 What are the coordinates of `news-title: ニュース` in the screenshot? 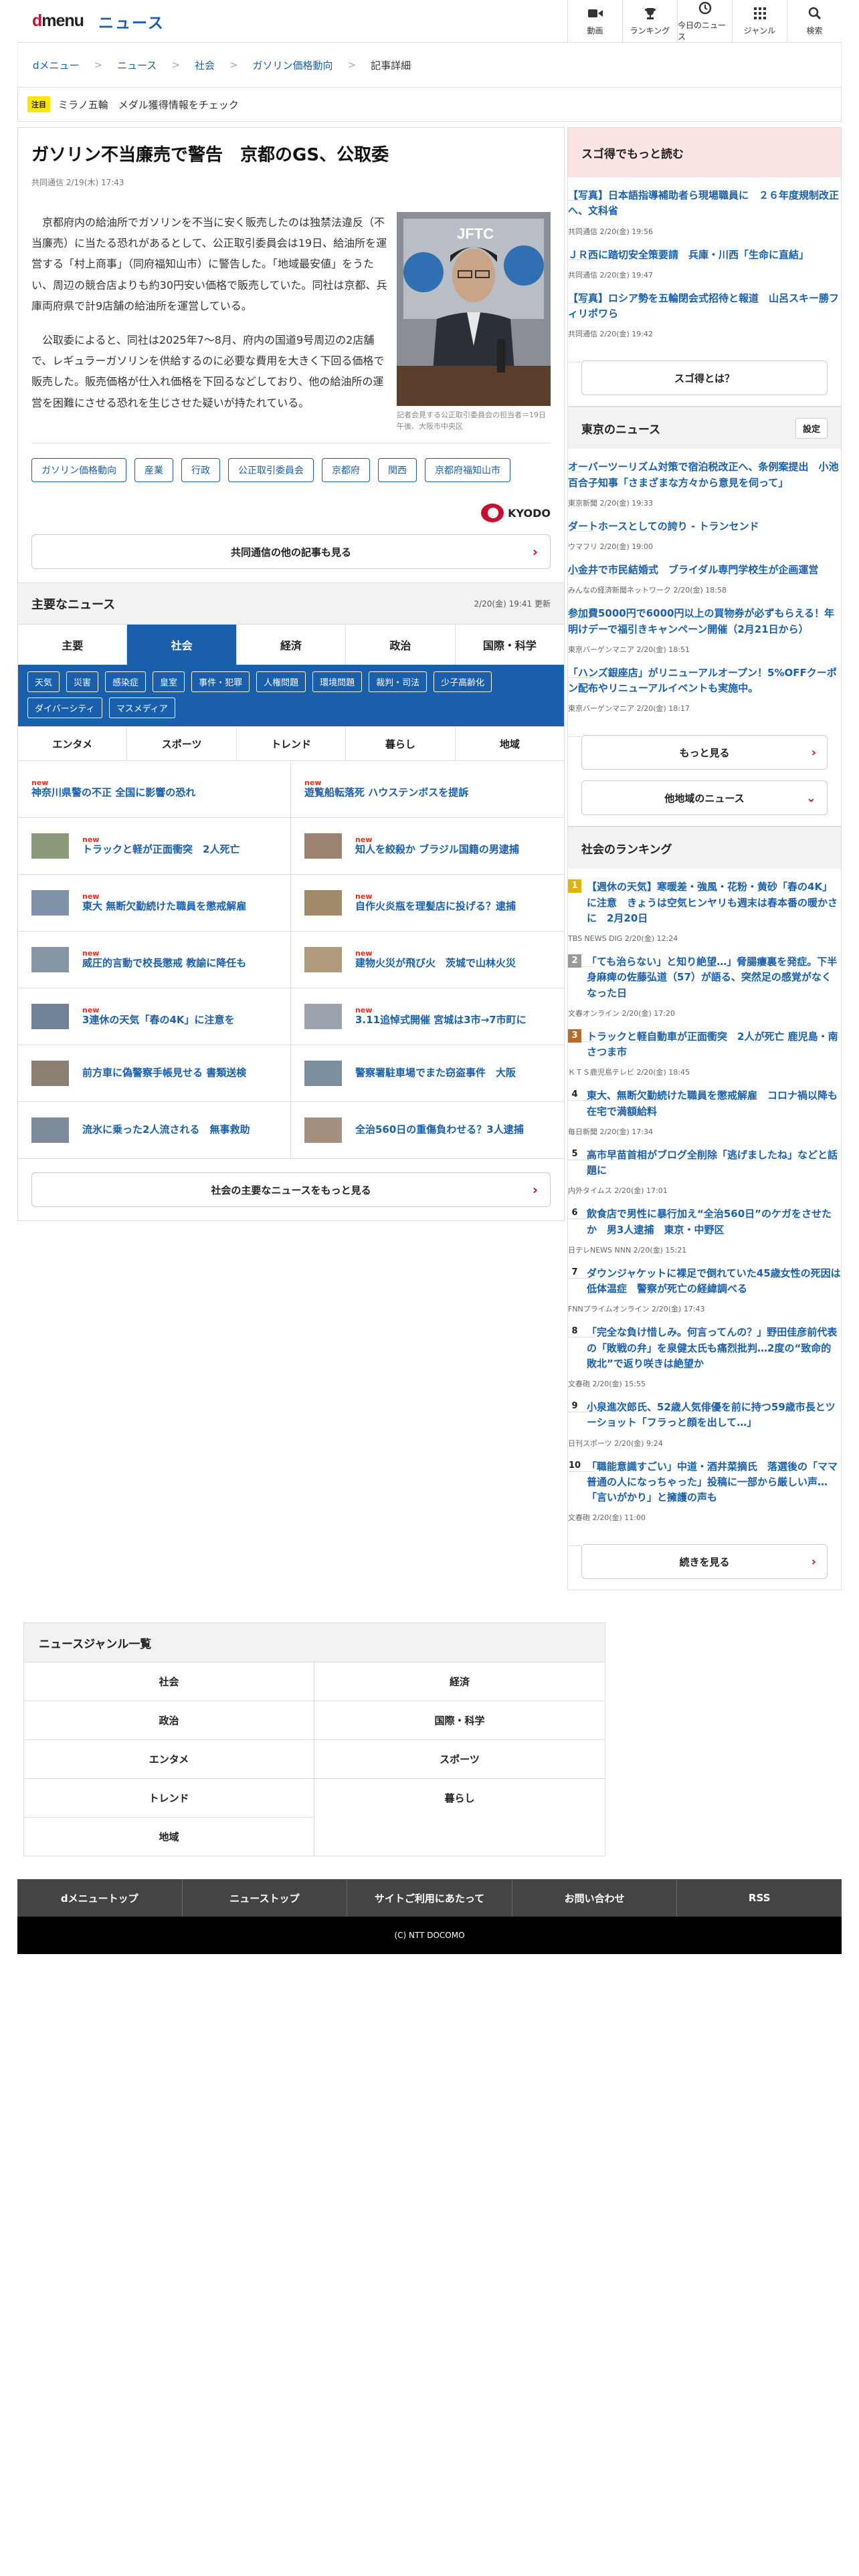 It's located at (132, 21).